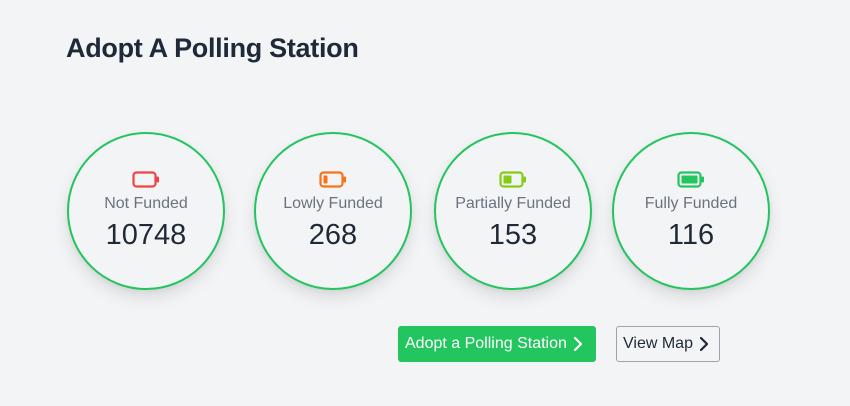 This screenshot has width=850, height=406. Describe the element at coordinates (146, 235) in the screenshot. I see `stat-count: 10748` at that location.